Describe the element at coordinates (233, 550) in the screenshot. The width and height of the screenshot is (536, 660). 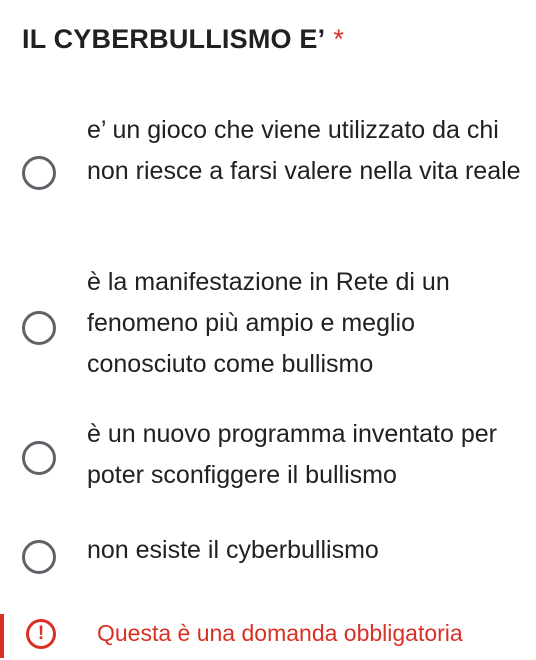
I see `option-label: non esiste il cyberbullismo` at that location.